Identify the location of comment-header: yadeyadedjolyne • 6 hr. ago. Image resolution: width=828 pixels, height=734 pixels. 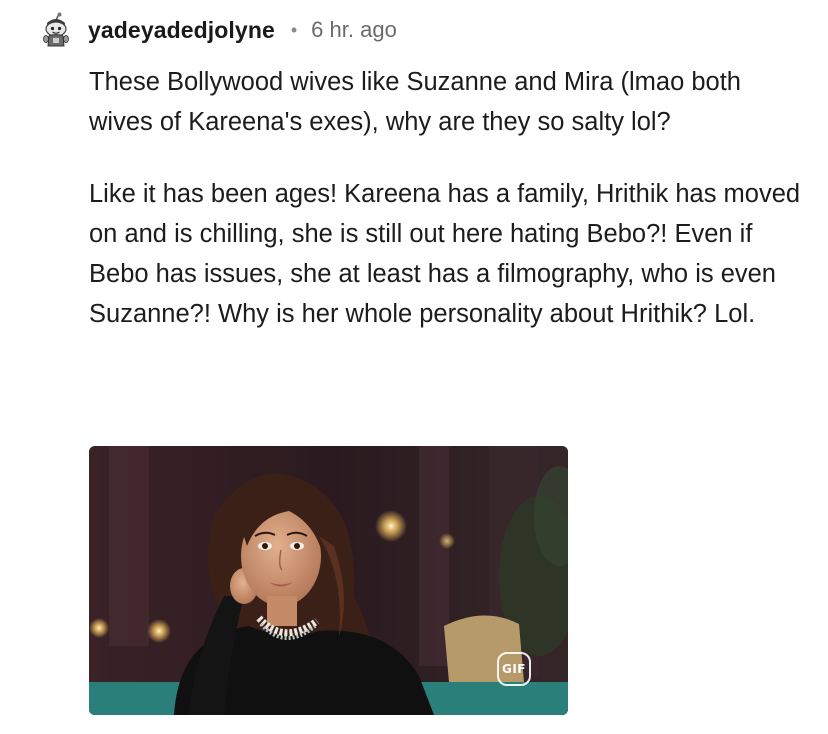
(218, 30).